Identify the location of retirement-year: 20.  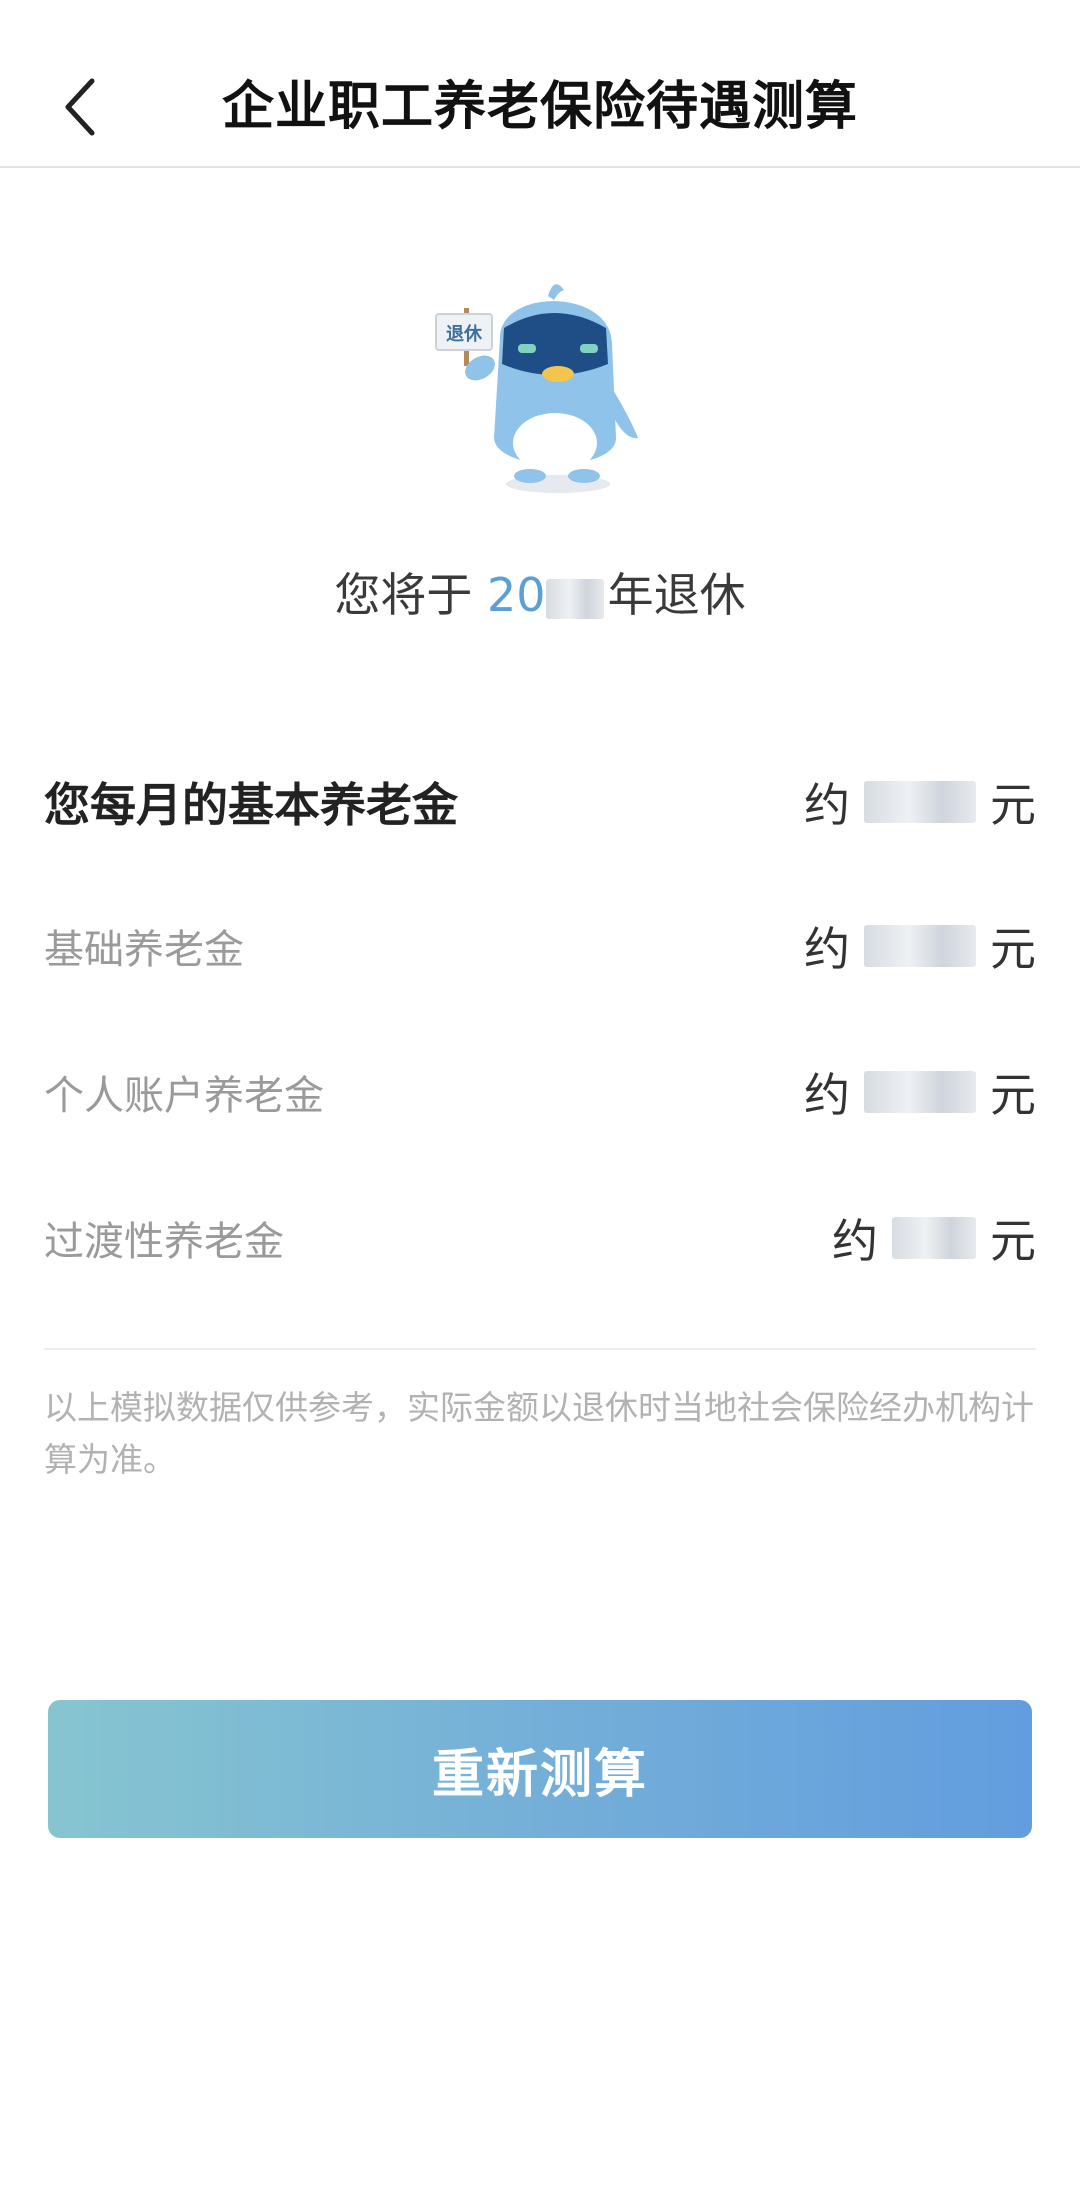
(516, 595).